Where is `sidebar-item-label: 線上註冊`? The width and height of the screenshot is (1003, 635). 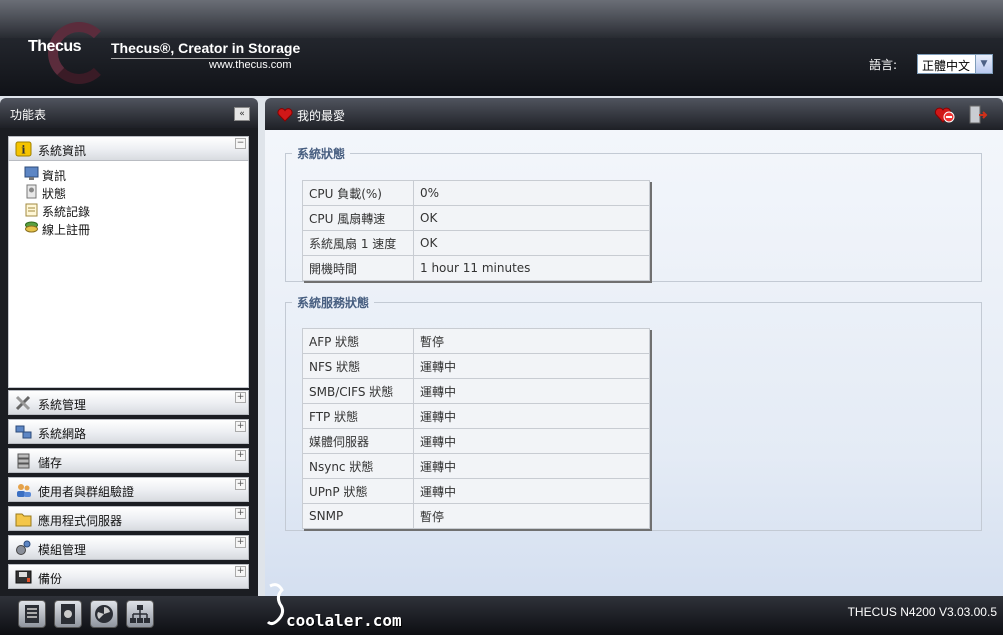
sidebar-item-label: 線上註冊 is located at coordinates (66, 230).